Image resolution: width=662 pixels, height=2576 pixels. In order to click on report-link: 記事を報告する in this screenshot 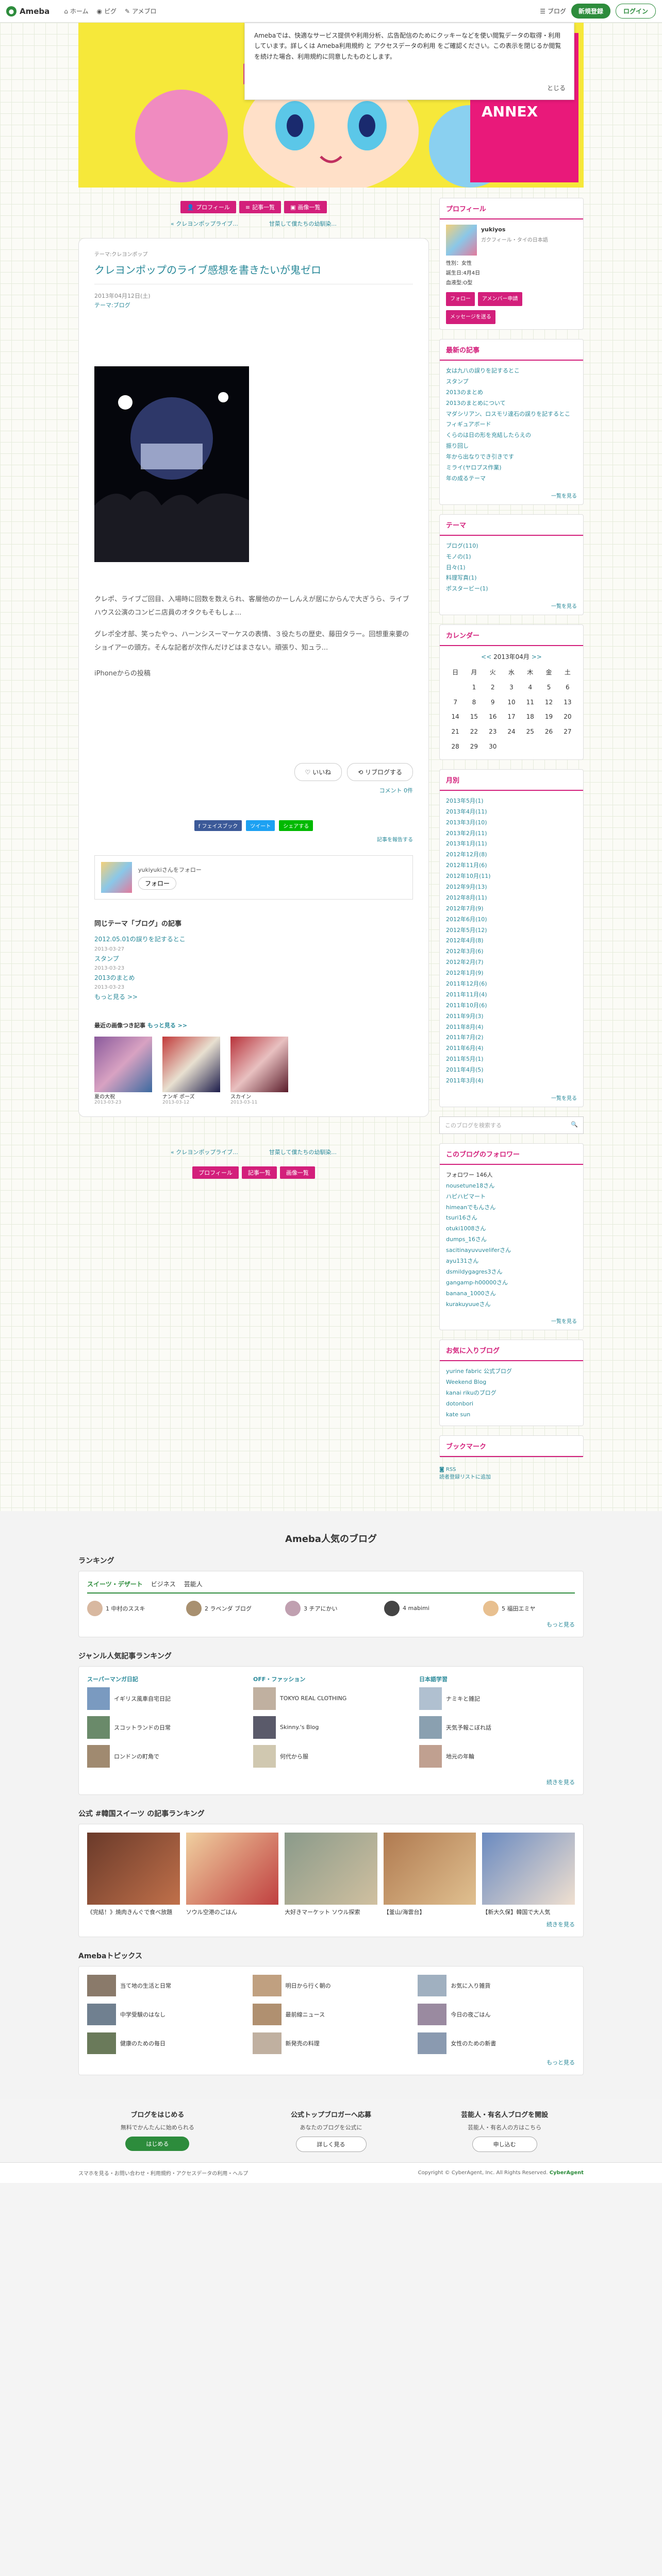, I will do `click(253, 839)`.